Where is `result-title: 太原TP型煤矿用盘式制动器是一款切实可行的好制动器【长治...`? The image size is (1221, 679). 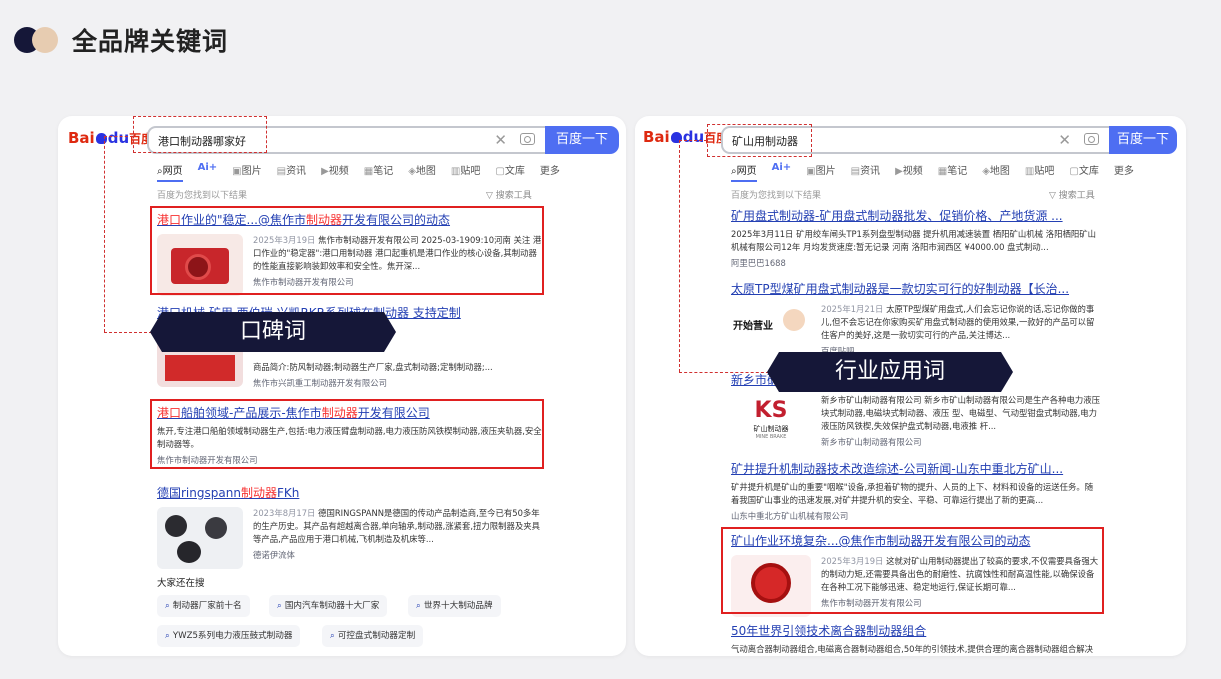 result-title: 太原TP型煤矿用盘式制动器是一款切实可行的好制动器【长治... is located at coordinates (916, 288).